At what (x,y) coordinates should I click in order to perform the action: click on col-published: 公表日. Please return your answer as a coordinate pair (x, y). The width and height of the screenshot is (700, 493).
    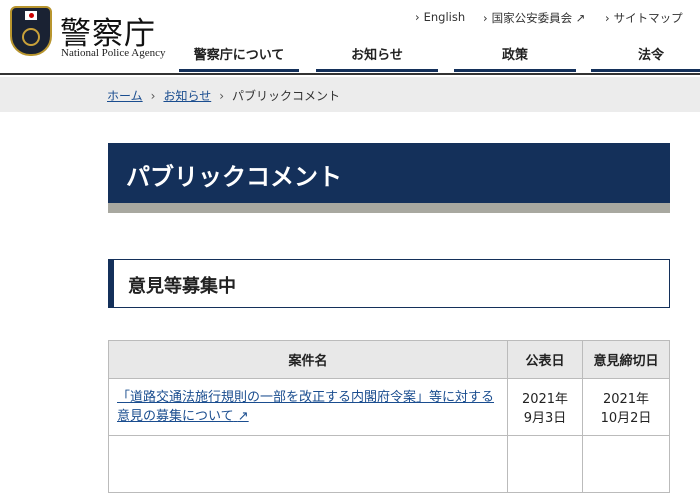
    Looking at the image, I should click on (545, 359).